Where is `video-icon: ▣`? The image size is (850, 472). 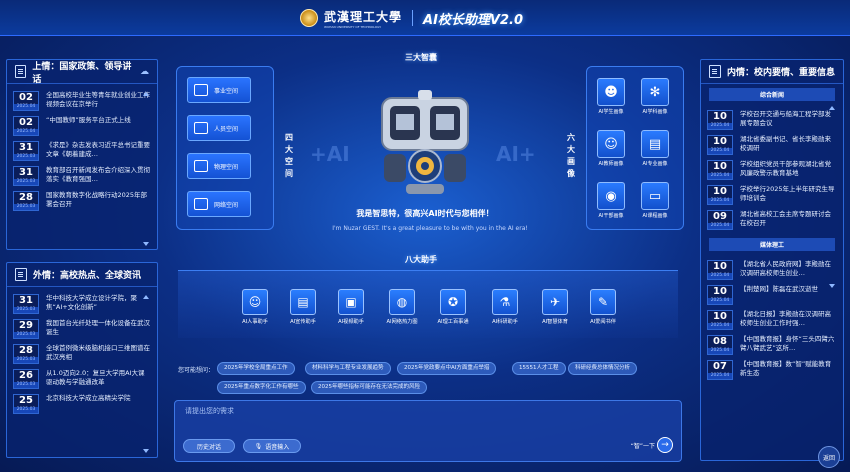 video-icon: ▣ is located at coordinates (351, 302).